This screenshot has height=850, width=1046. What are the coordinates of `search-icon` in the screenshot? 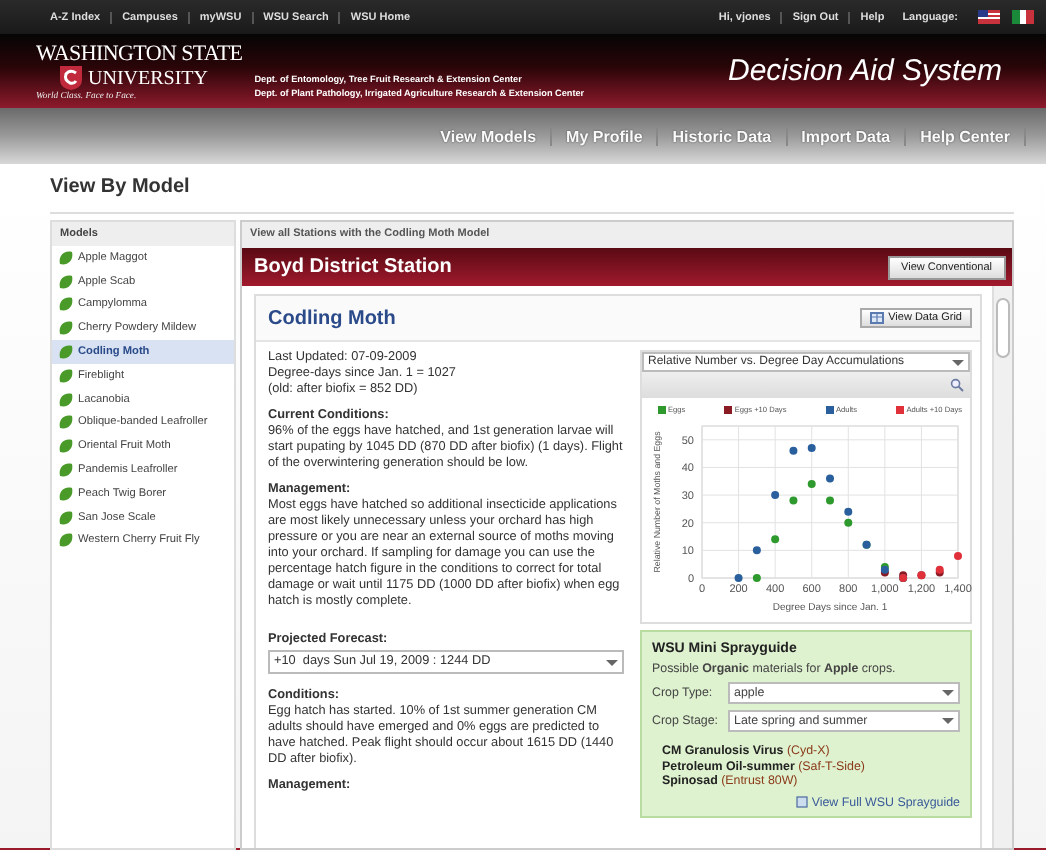 It's located at (957, 385).